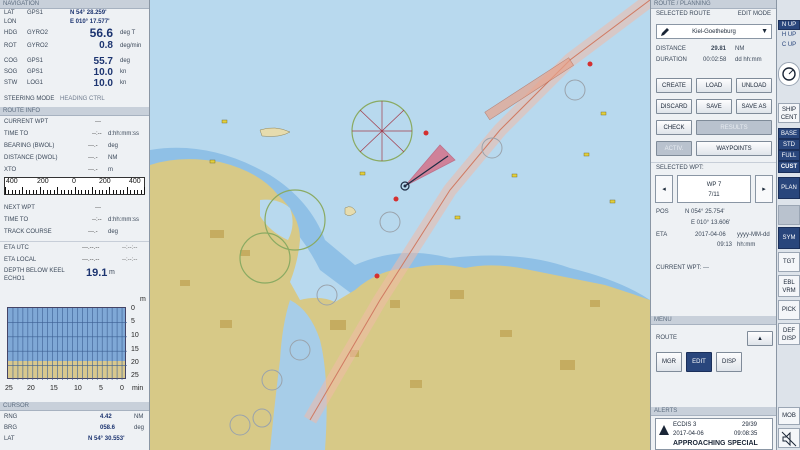 This screenshot has width=800, height=450. Describe the element at coordinates (754, 106) in the screenshot. I see `save-as-button: SAVE AS` at that location.